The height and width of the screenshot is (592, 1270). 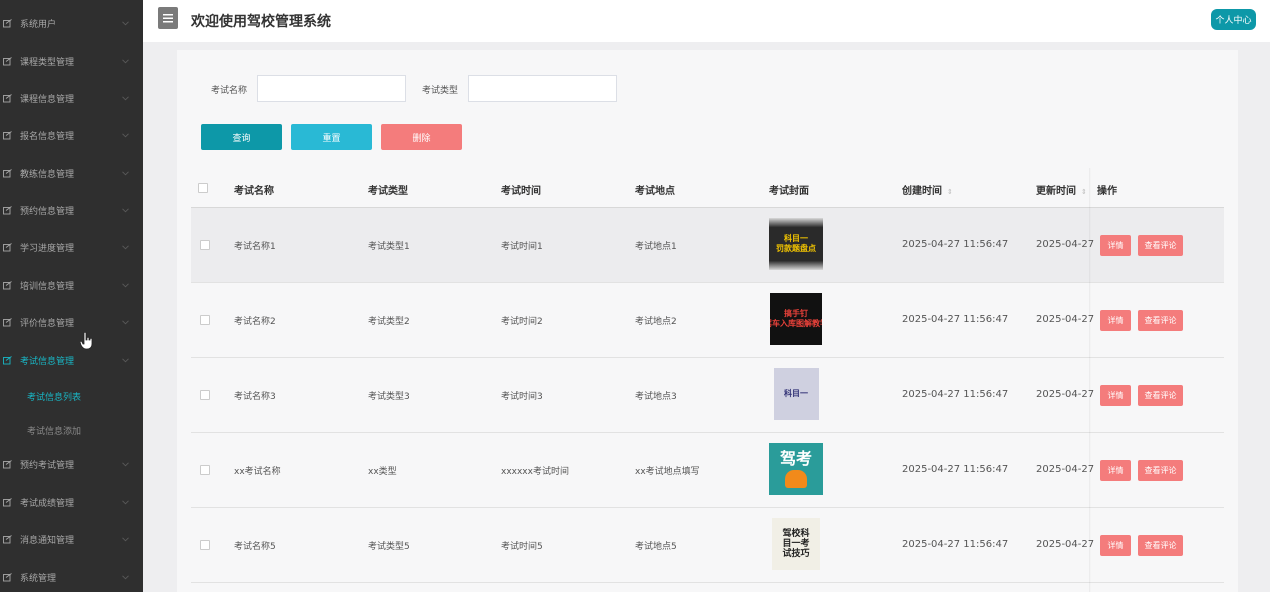 What do you see at coordinates (71, 430) in the screenshot?
I see `sidebar-subitem: 考试信息添加` at bounding box center [71, 430].